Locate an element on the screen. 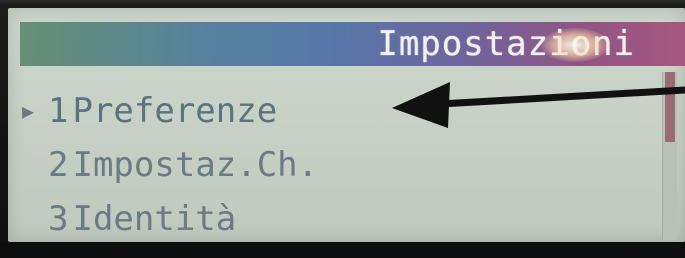 This screenshot has height=258, width=685. menu-item-number: 2 is located at coordinates (58, 165).